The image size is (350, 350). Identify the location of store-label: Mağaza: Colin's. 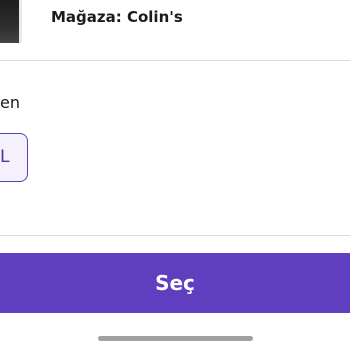
(117, 17).